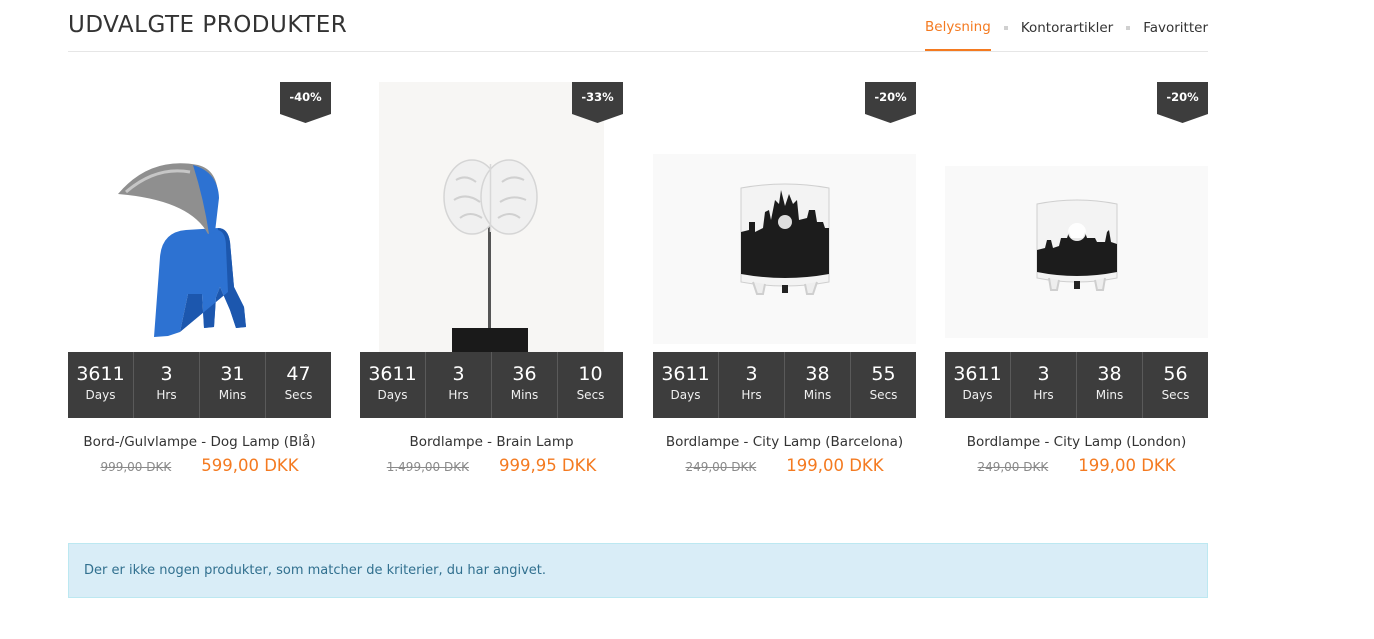 The image size is (1374, 639). I want to click on countdown-timer: 3611 Days 3 Hrs 38 Mins 56 Secs, so click(1076, 385).